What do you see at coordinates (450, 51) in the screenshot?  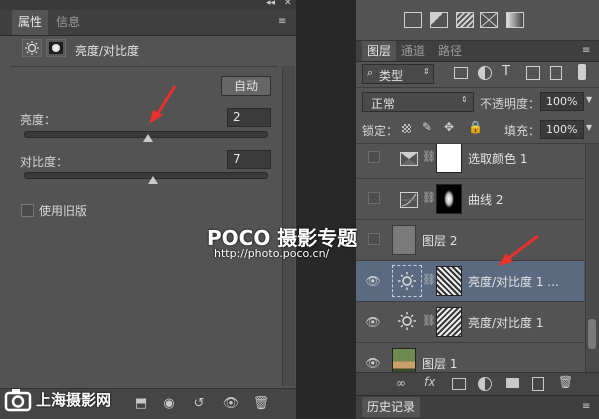 I see `tab-paths: 路径` at bounding box center [450, 51].